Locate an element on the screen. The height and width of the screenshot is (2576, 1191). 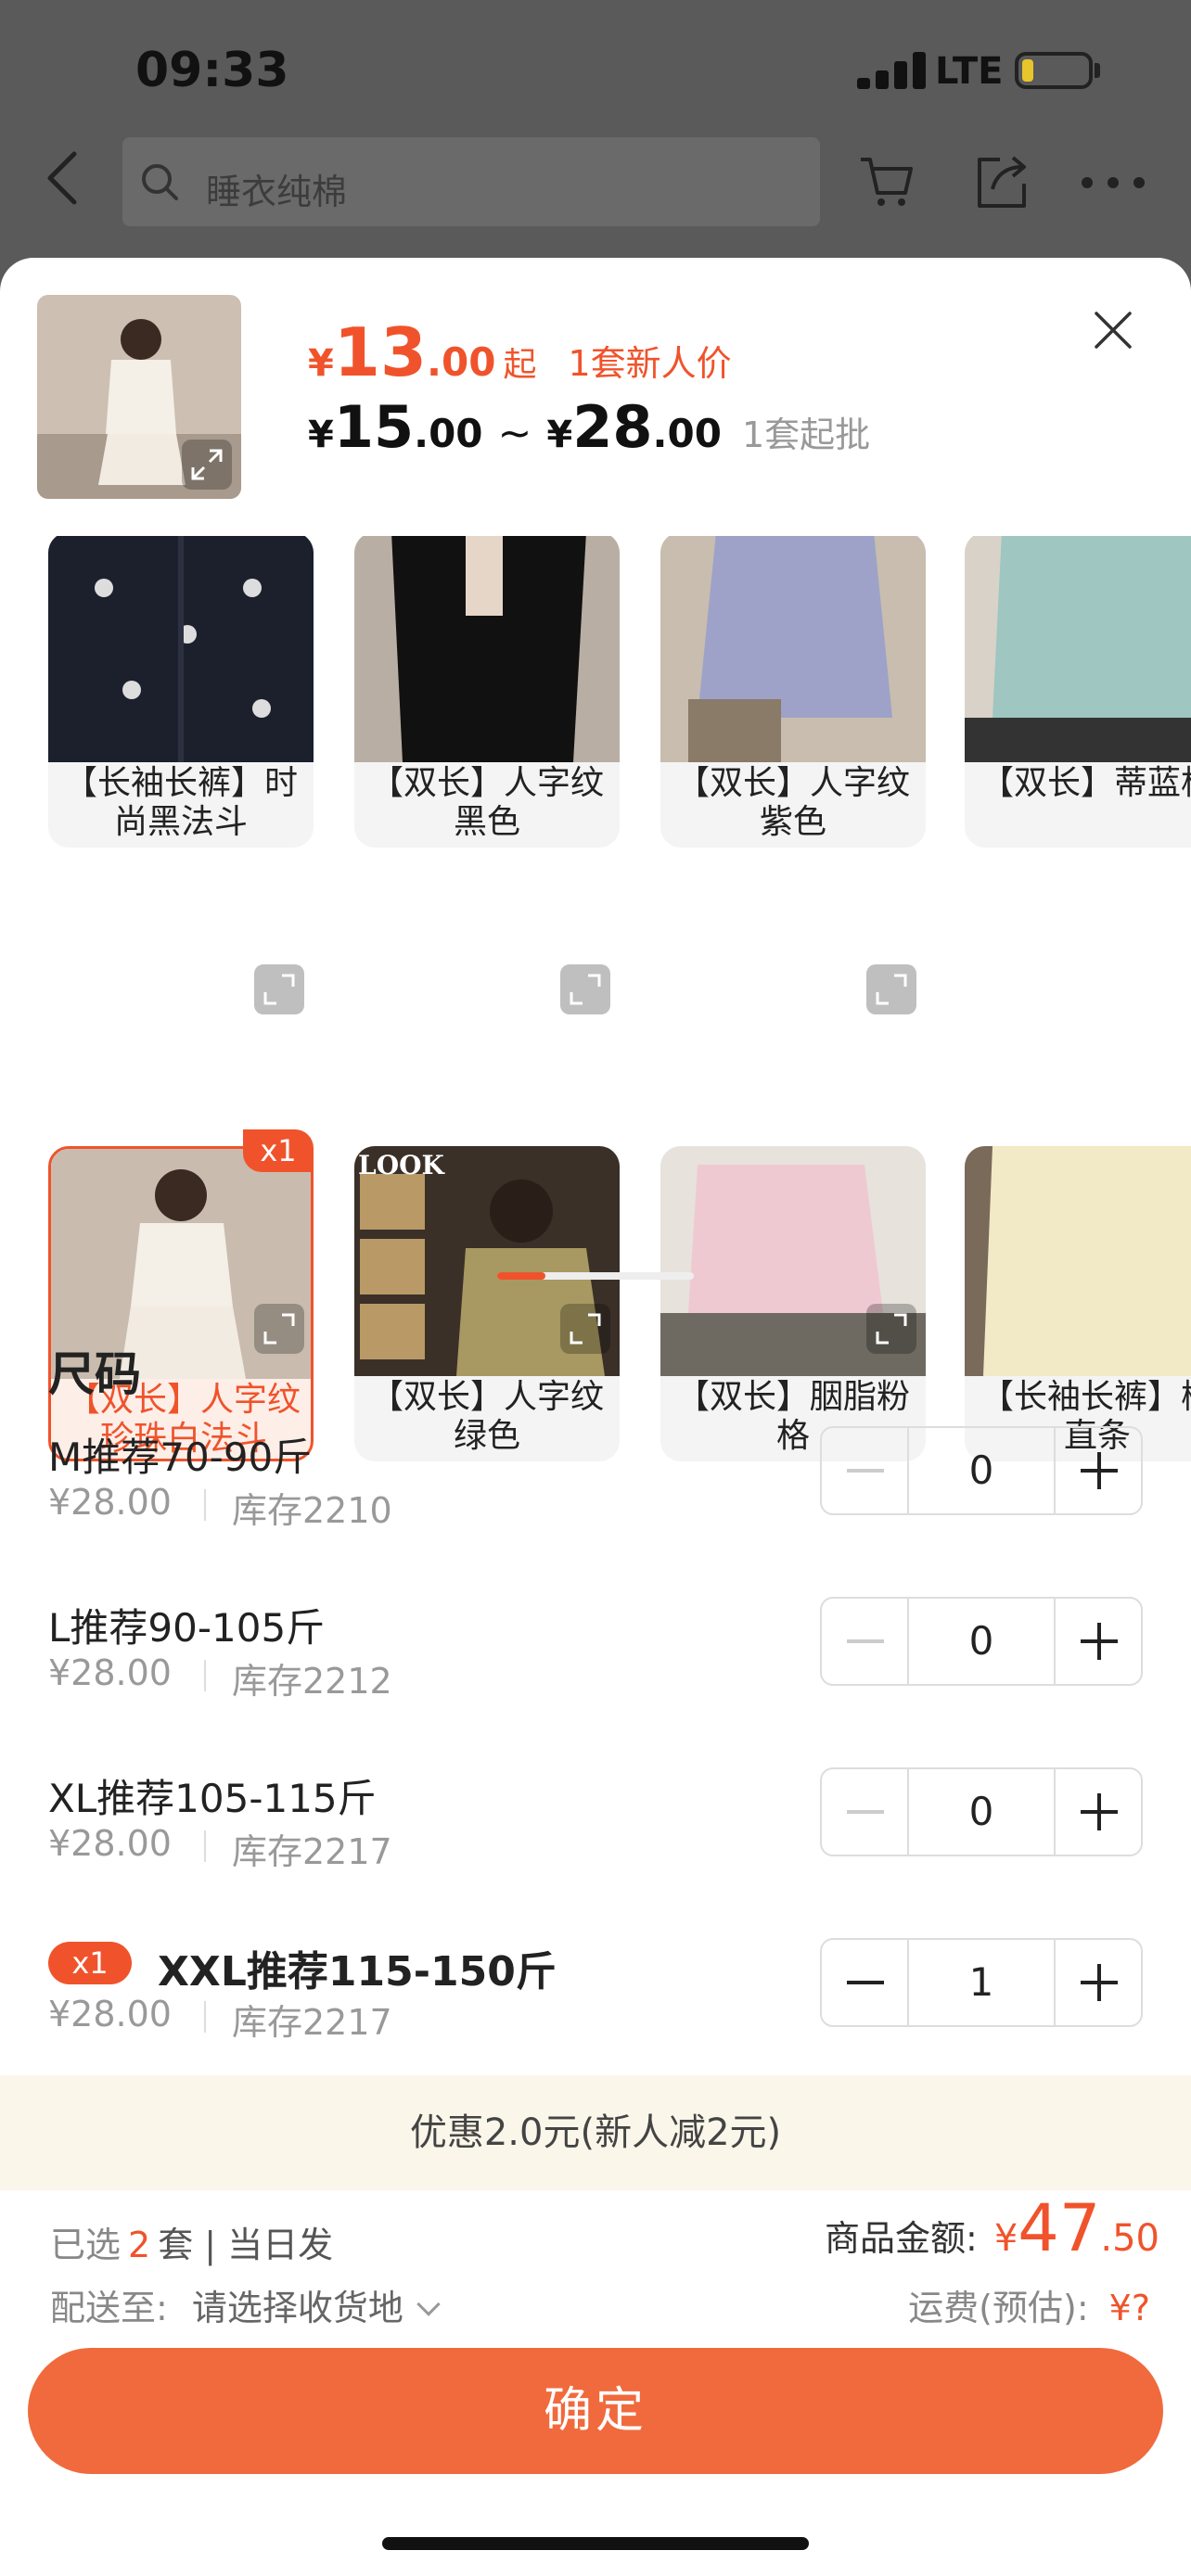
amount-summary: 商品金额: ¥47.50 is located at coordinates (992, 2228).